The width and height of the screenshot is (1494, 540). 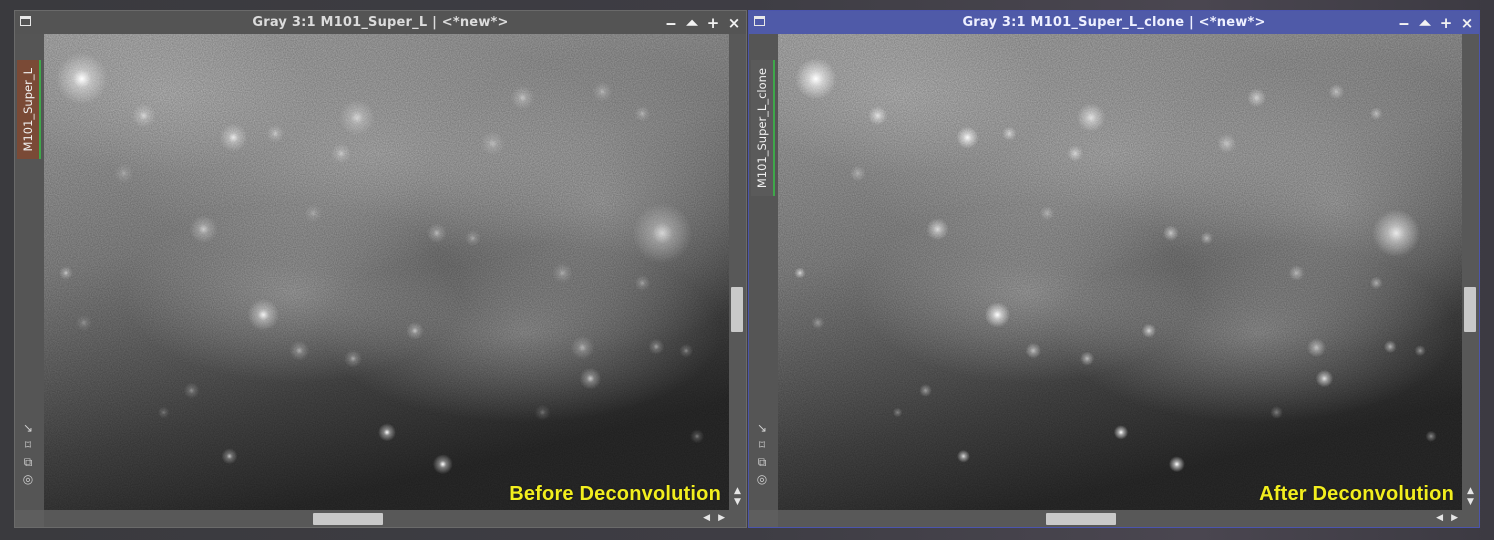 I want to click on caption-label: Before Deconvolution, so click(x=615, y=494).